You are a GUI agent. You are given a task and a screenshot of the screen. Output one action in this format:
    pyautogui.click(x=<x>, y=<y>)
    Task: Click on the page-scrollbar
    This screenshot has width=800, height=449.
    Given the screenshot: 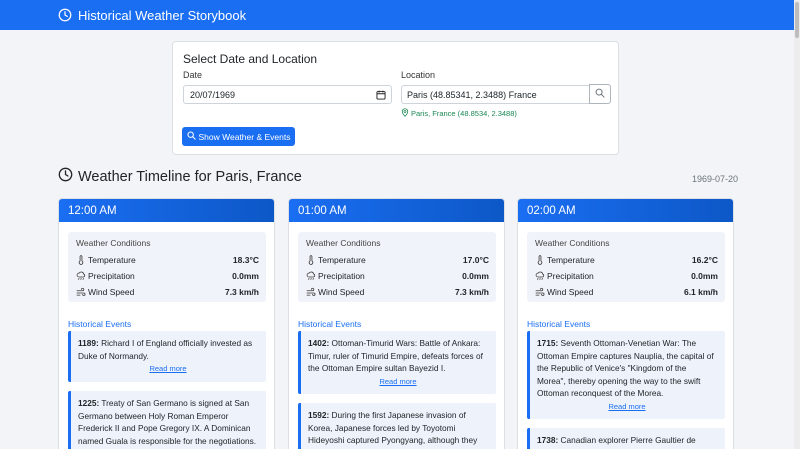 What is the action you would take?
    pyautogui.click(x=797, y=224)
    